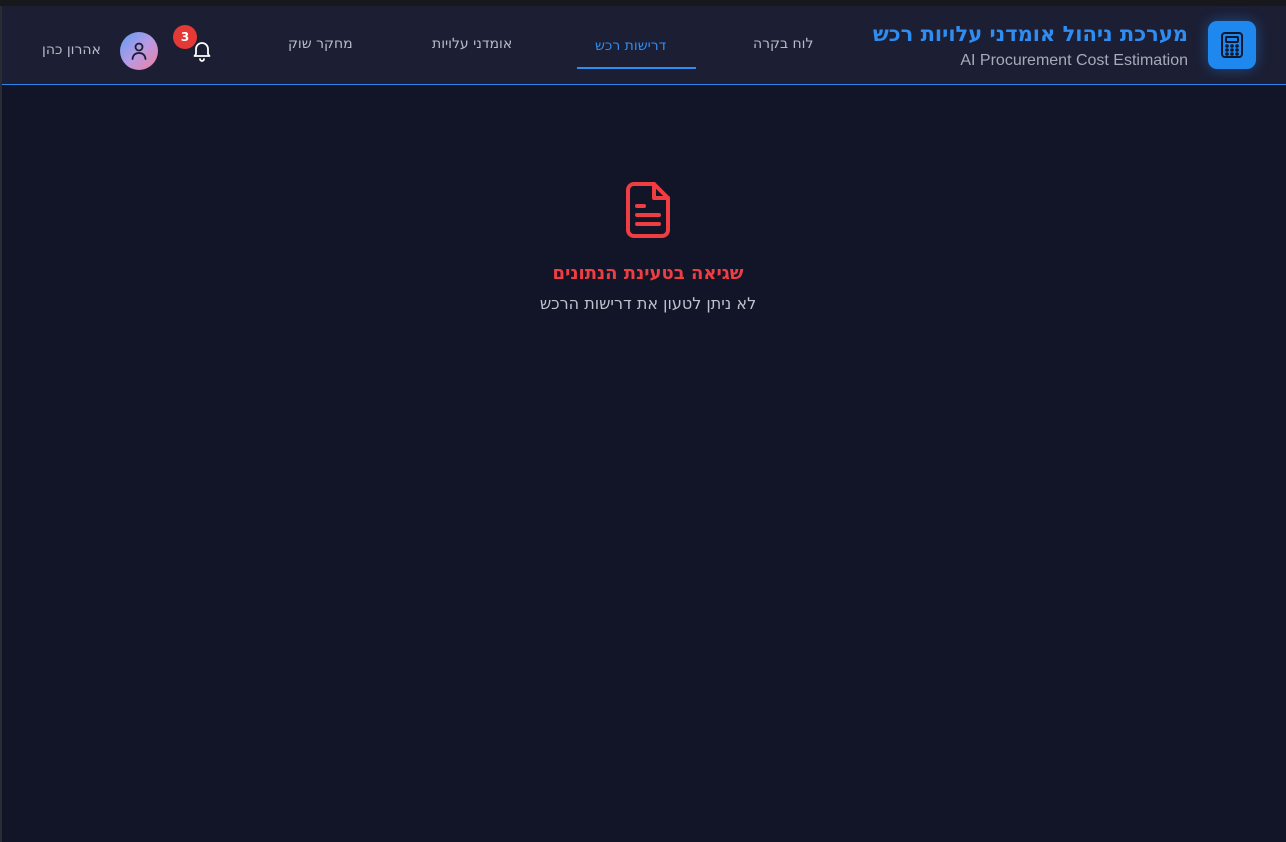 This screenshot has height=842, width=1286. I want to click on notification-badge: 3, so click(185, 37).